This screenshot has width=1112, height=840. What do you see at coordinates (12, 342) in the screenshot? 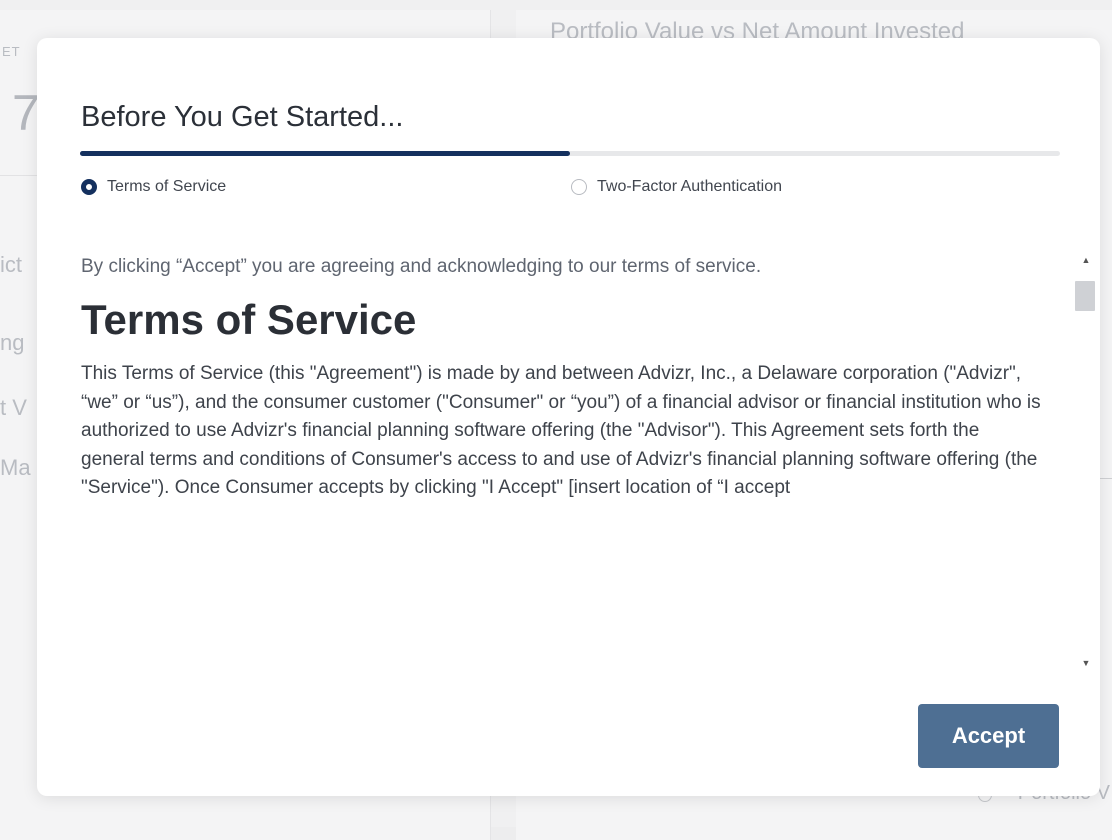
I see `background-side-label: ng` at bounding box center [12, 342].